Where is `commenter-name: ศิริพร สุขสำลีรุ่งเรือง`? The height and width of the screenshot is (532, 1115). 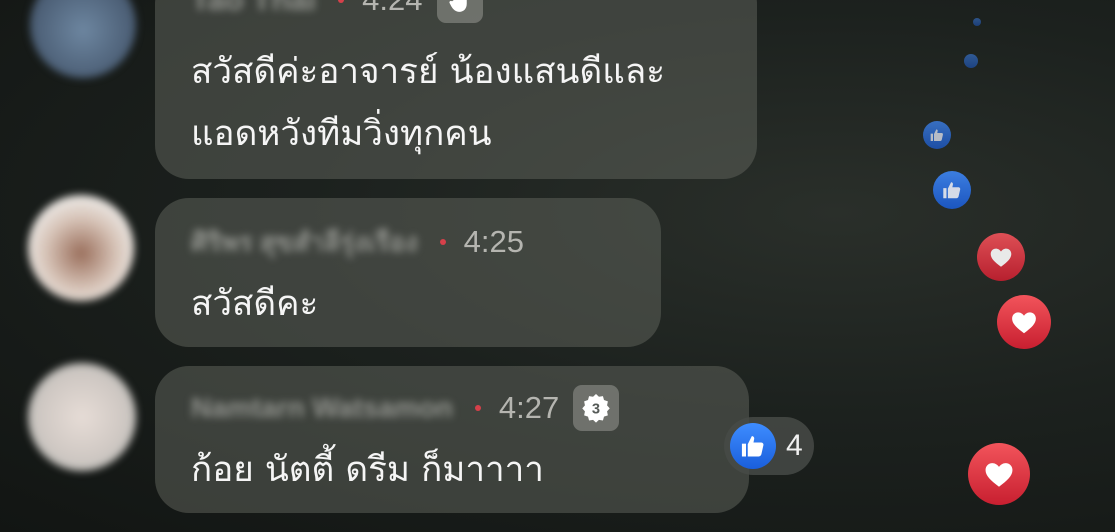 commenter-name: ศิริพร สุขสำลีรุ่งเรือง is located at coordinates (304, 242).